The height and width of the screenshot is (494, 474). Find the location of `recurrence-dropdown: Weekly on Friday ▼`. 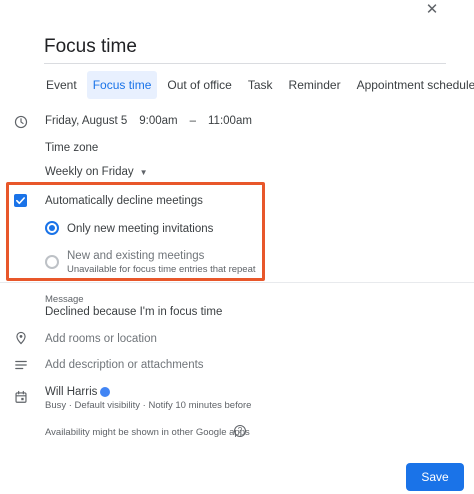

recurrence-dropdown: Weekly on Friday ▼ is located at coordinates (96, 172).